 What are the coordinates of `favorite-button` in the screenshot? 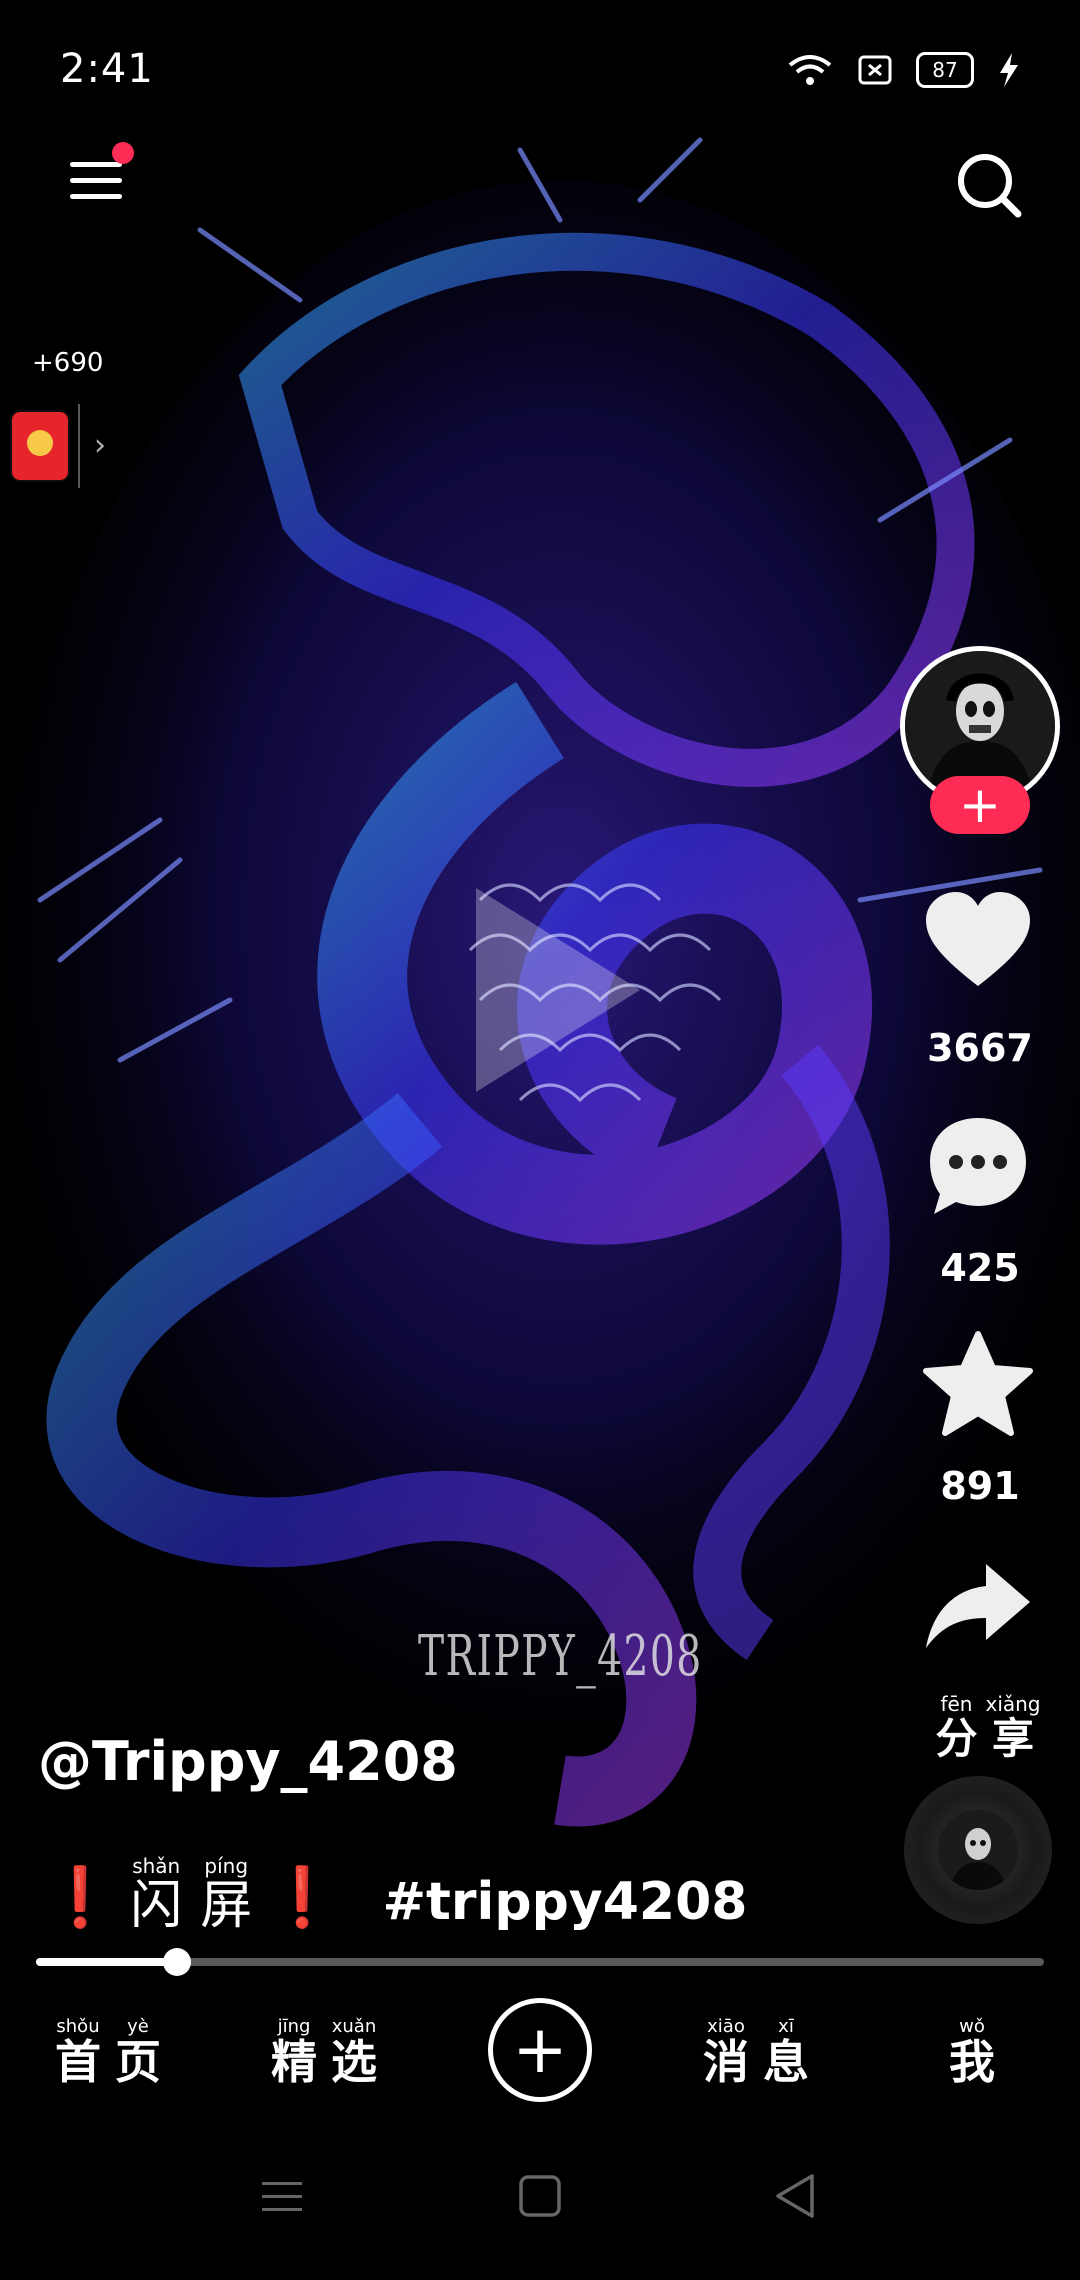 It's located at (978, 1384).